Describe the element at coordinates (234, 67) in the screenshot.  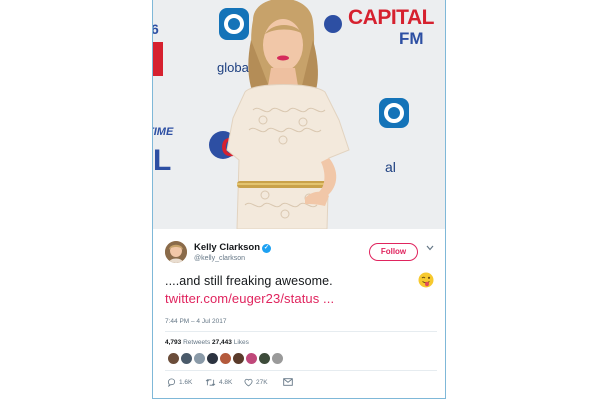
I see `backdrop-global-text: global` at that location.